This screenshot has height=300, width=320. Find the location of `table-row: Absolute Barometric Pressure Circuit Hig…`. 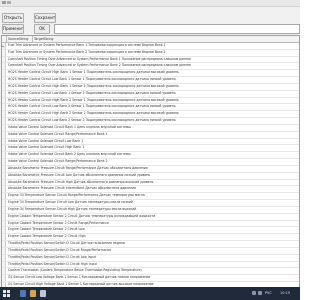

table-row: Absolute Barometric Pressure Circuit Hig… is located at coordinates (150, 183).